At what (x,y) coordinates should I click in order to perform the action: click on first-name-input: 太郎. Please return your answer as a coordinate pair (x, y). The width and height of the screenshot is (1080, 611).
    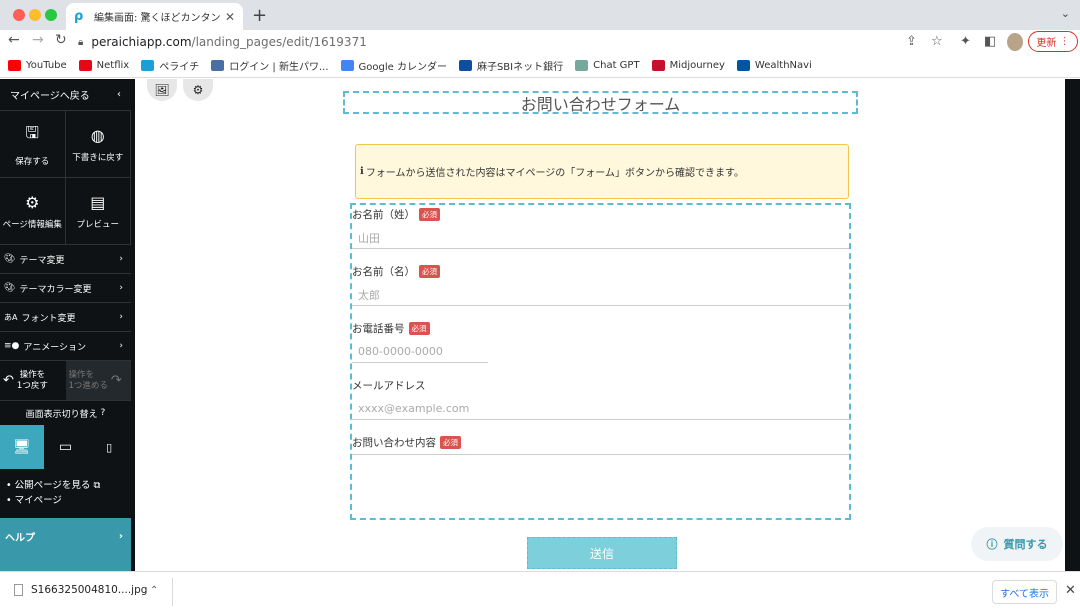
    Looking at the image, I should click on (600, 295).